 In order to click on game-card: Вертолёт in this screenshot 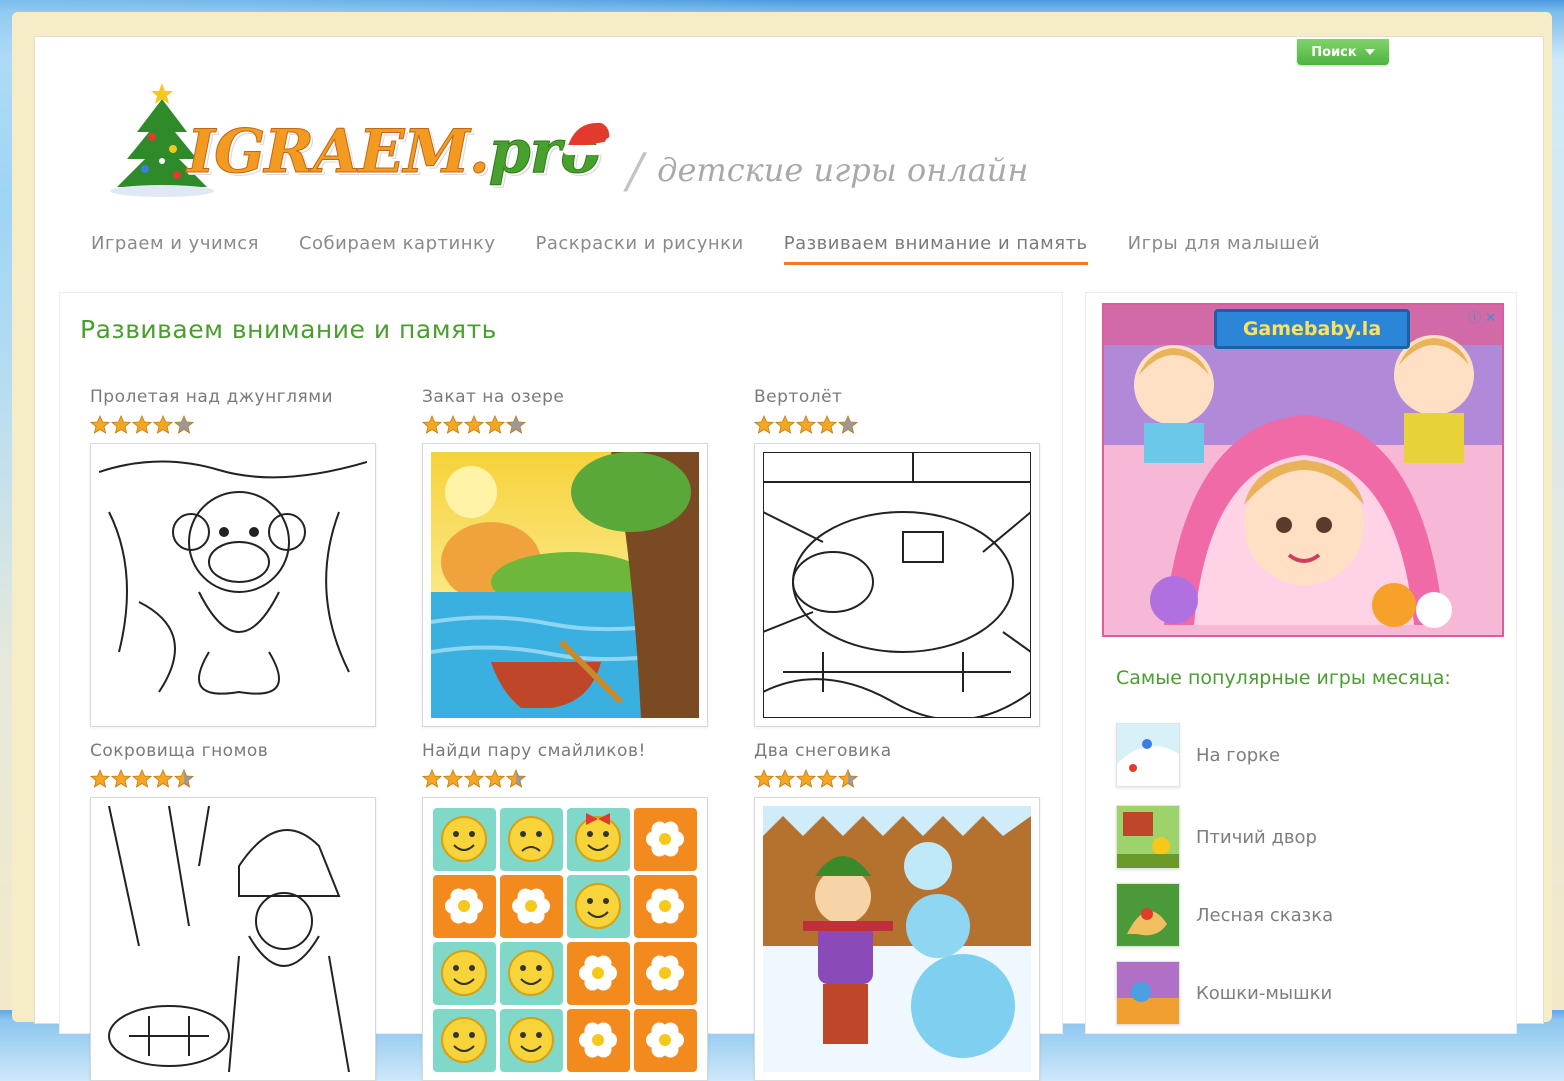, I will do `click(899, 557)`.